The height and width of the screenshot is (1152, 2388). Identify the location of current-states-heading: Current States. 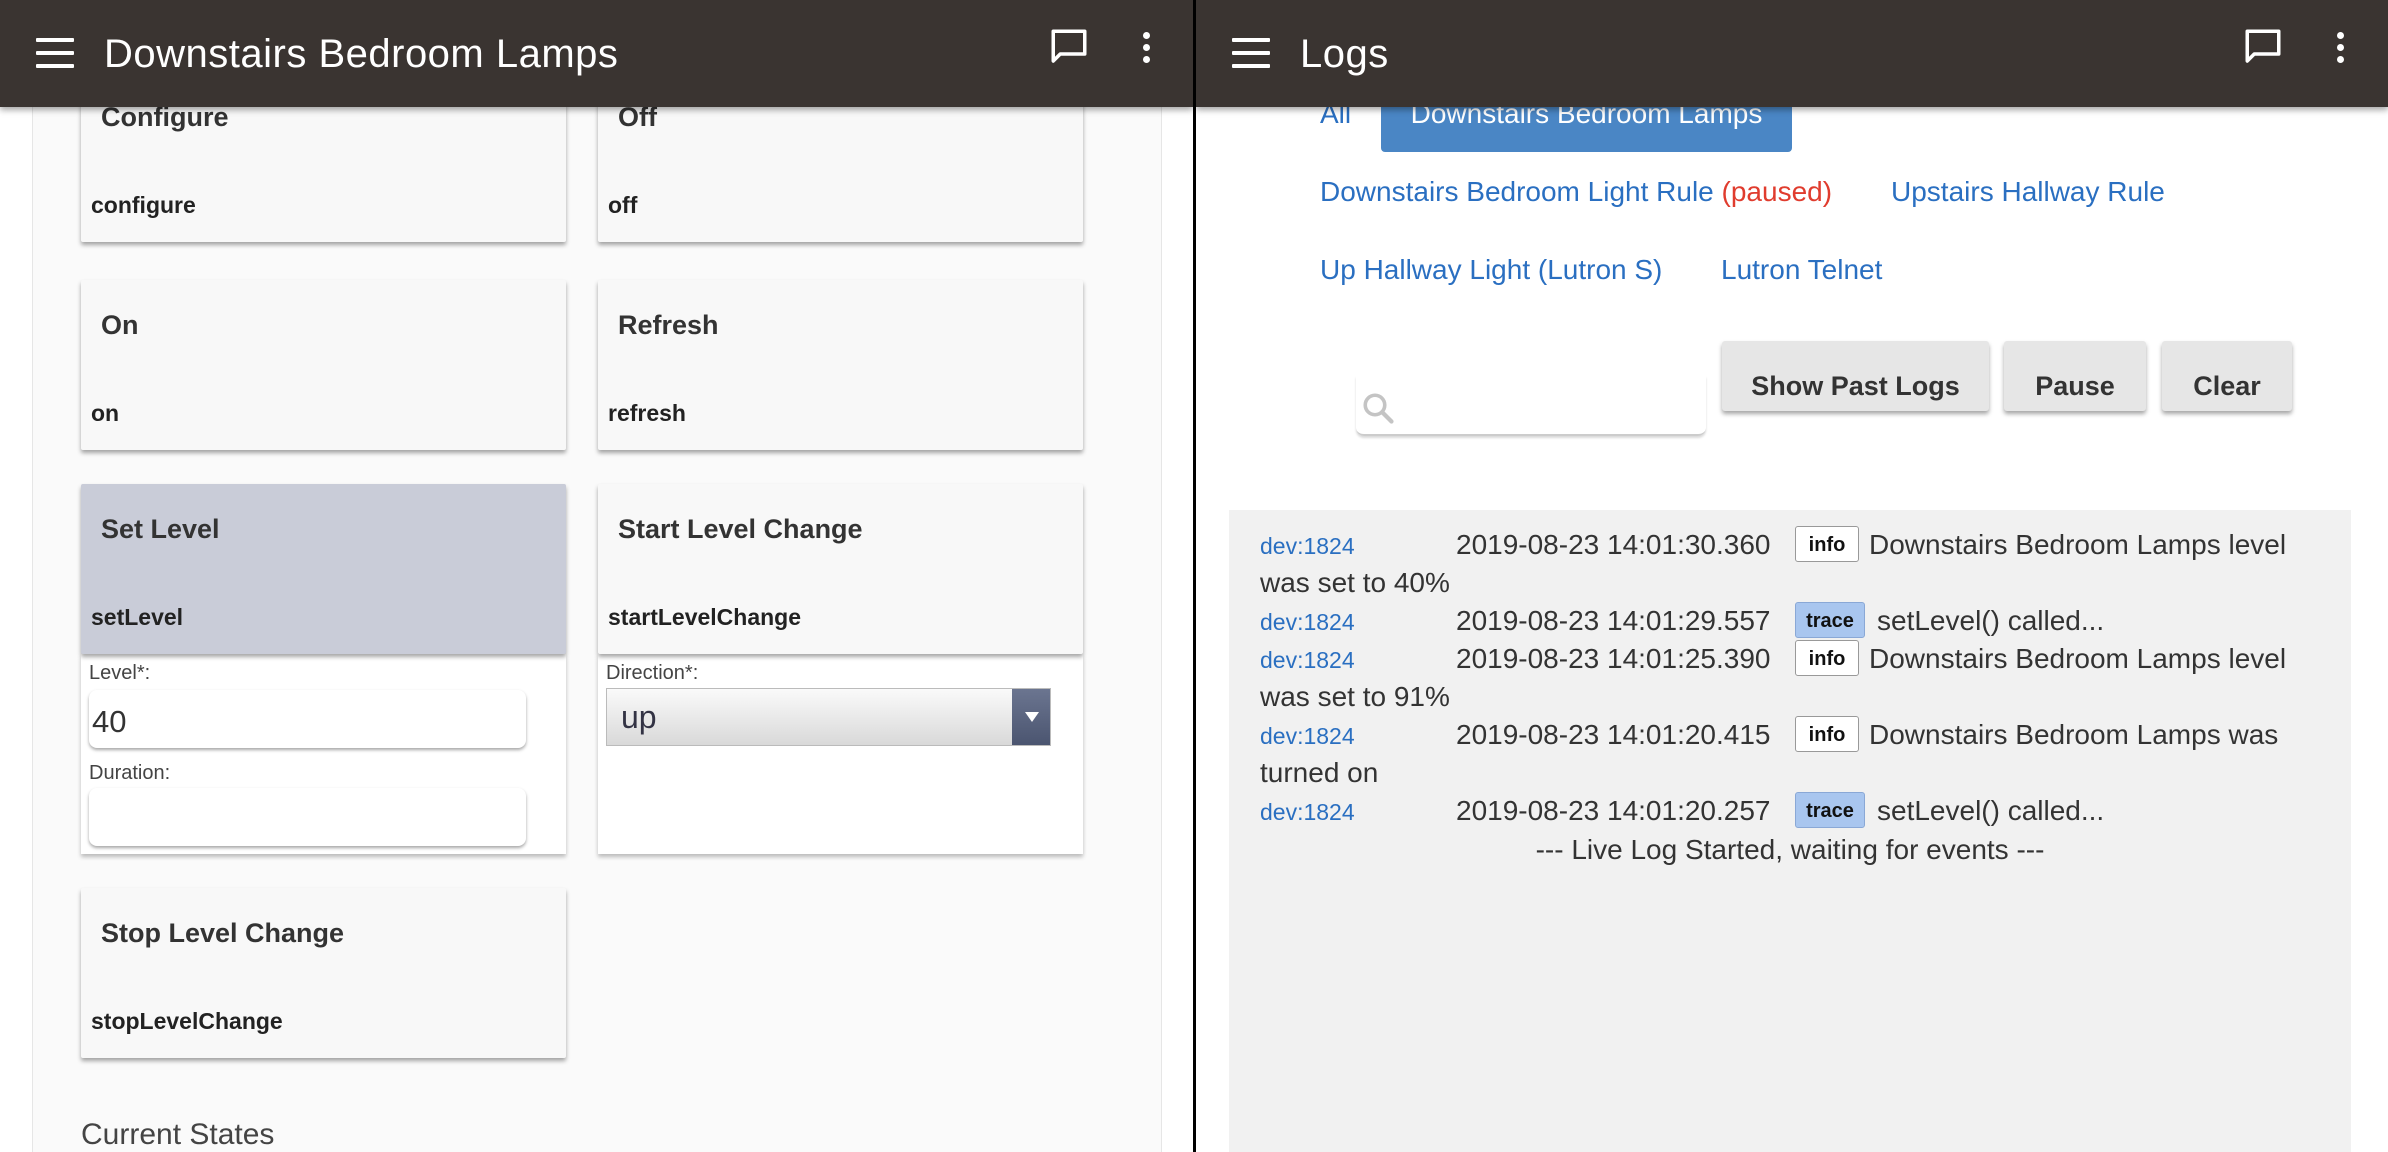
(178, 1134).